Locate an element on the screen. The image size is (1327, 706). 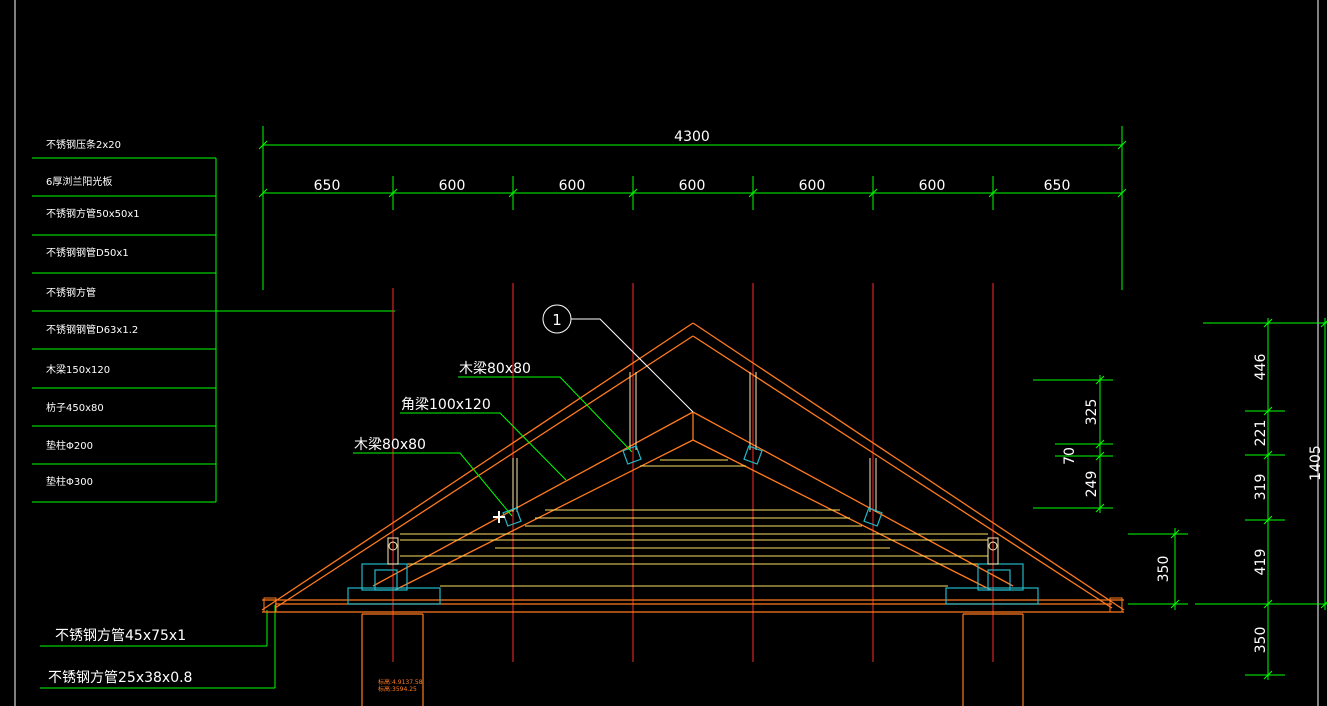
legend-item: 不锈钢方管 is located at coordinates (71, 292).